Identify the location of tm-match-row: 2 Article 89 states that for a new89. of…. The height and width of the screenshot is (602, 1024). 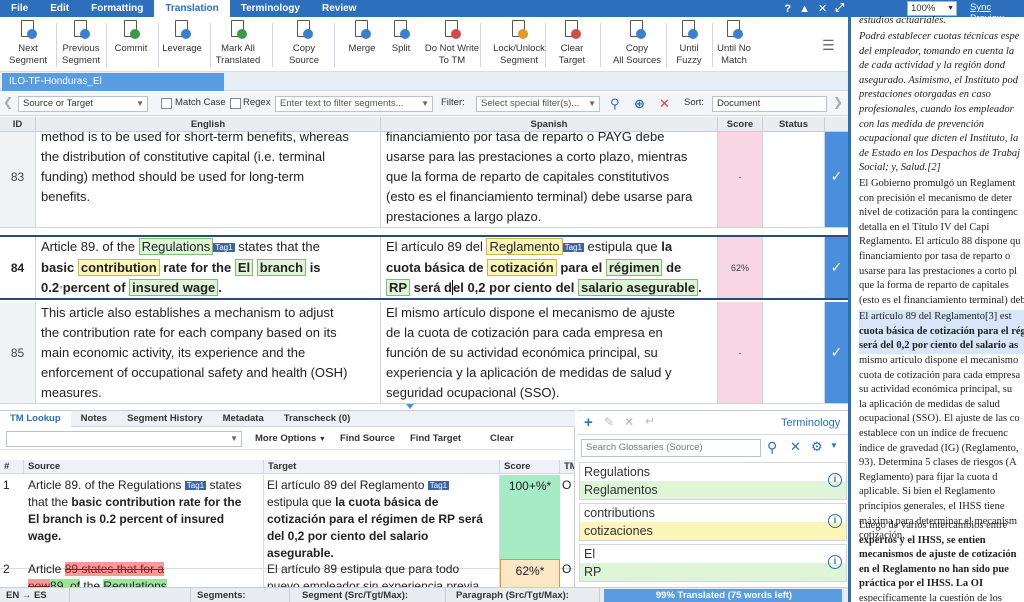
(287, 573).